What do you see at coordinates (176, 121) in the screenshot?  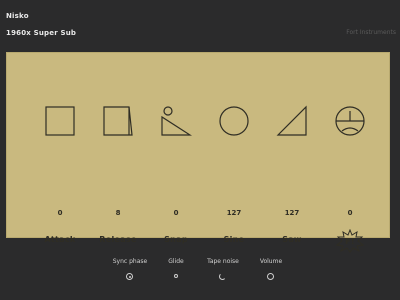 I see `ball-on-slope-icon` at bounding box center [176, 121].